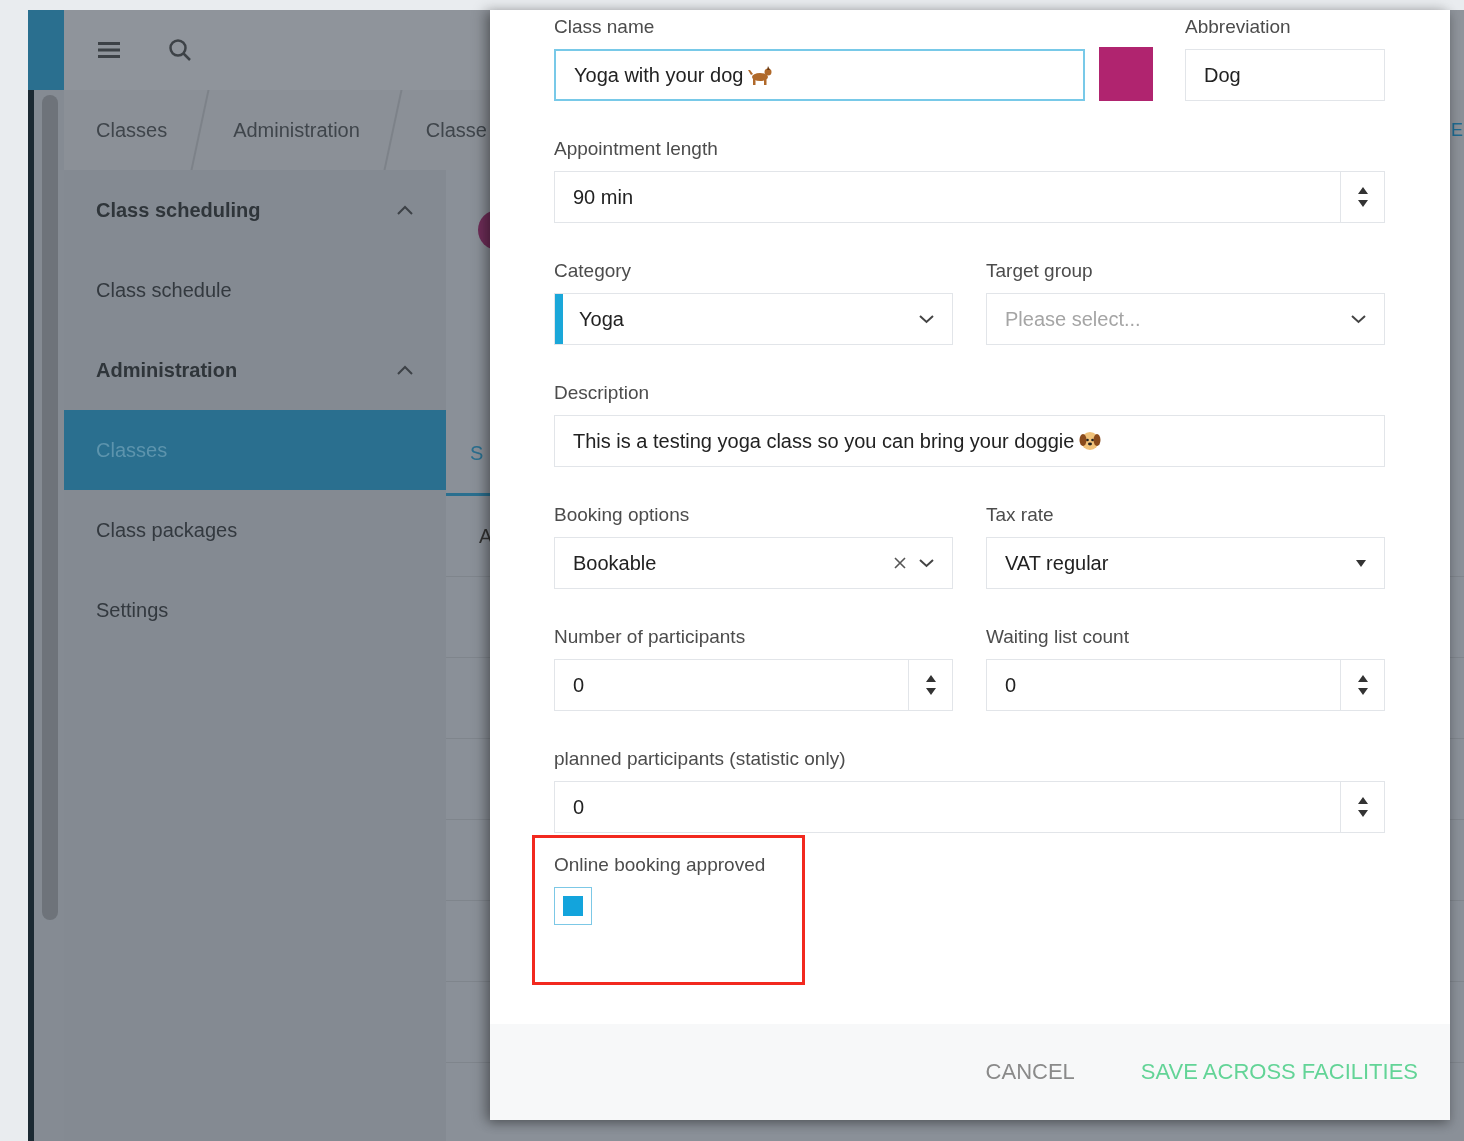  I want to click on field-label: Appointment length, so click(636, 149).